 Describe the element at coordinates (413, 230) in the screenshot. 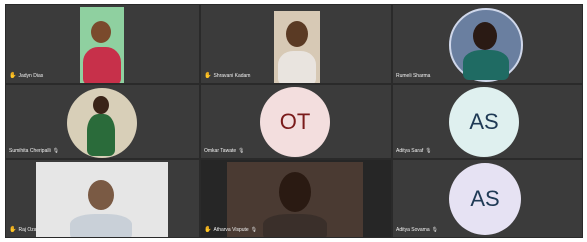

I see `participant-name: Aditya Sovama` at that location.